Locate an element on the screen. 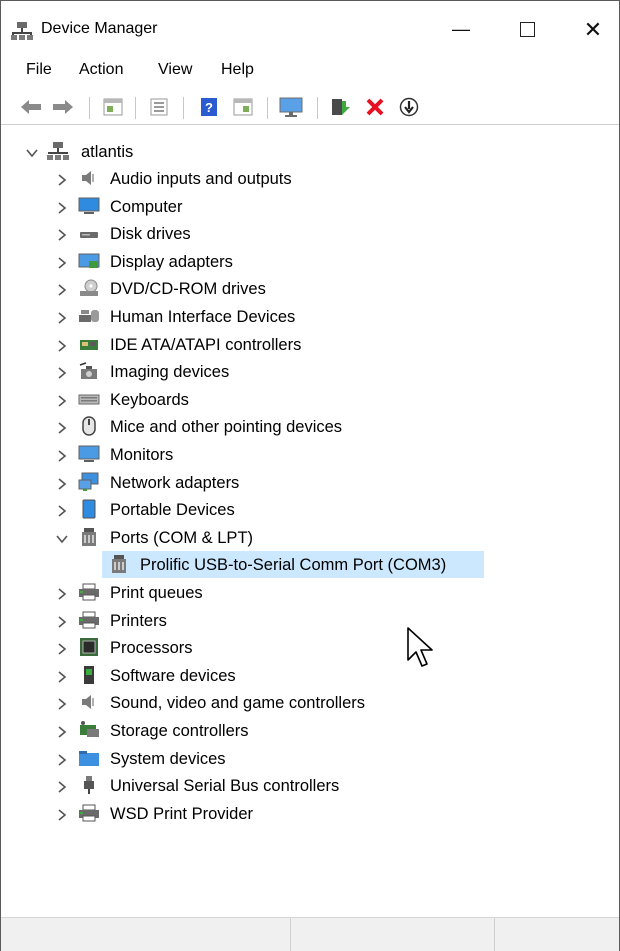 The image size is (620, 951). tree-category-item: Portable Devices is located at coordinates (310, 509).